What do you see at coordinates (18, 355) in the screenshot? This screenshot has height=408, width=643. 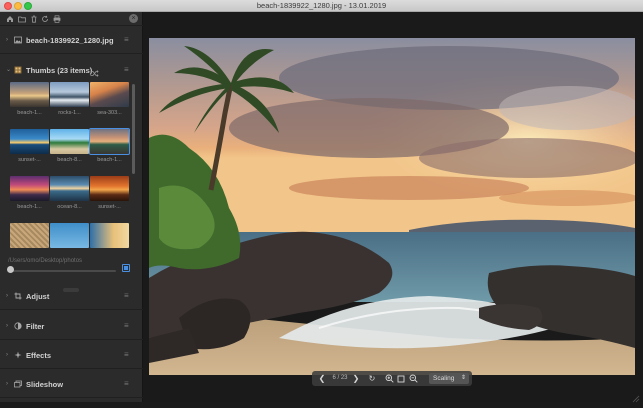 I see `sparkle-icon` at bounding box center [18, 355].